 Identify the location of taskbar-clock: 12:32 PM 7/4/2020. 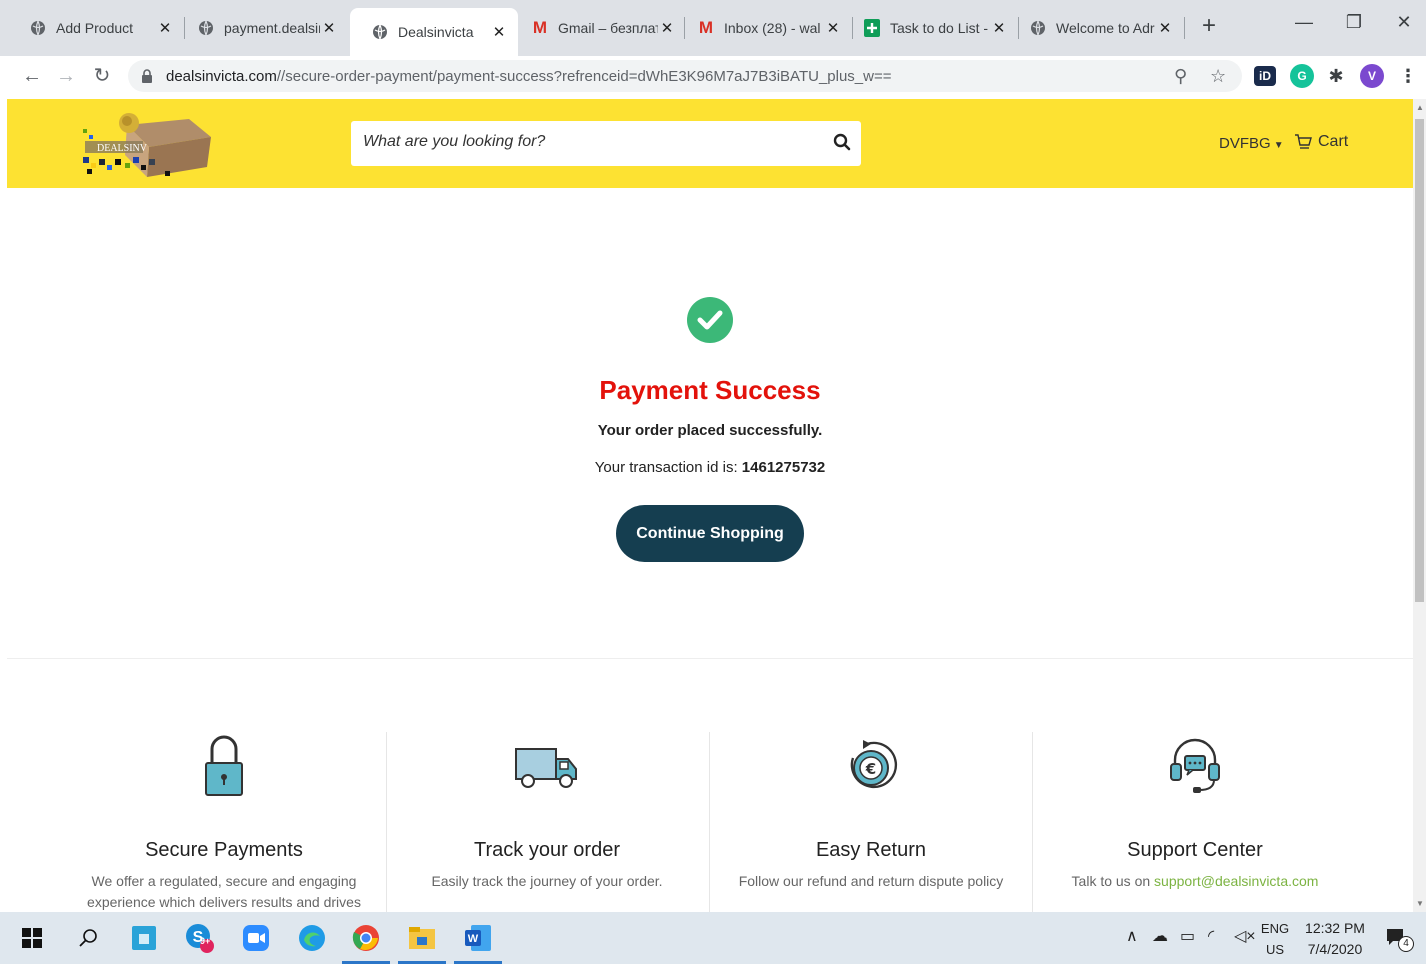
(1335, 939).